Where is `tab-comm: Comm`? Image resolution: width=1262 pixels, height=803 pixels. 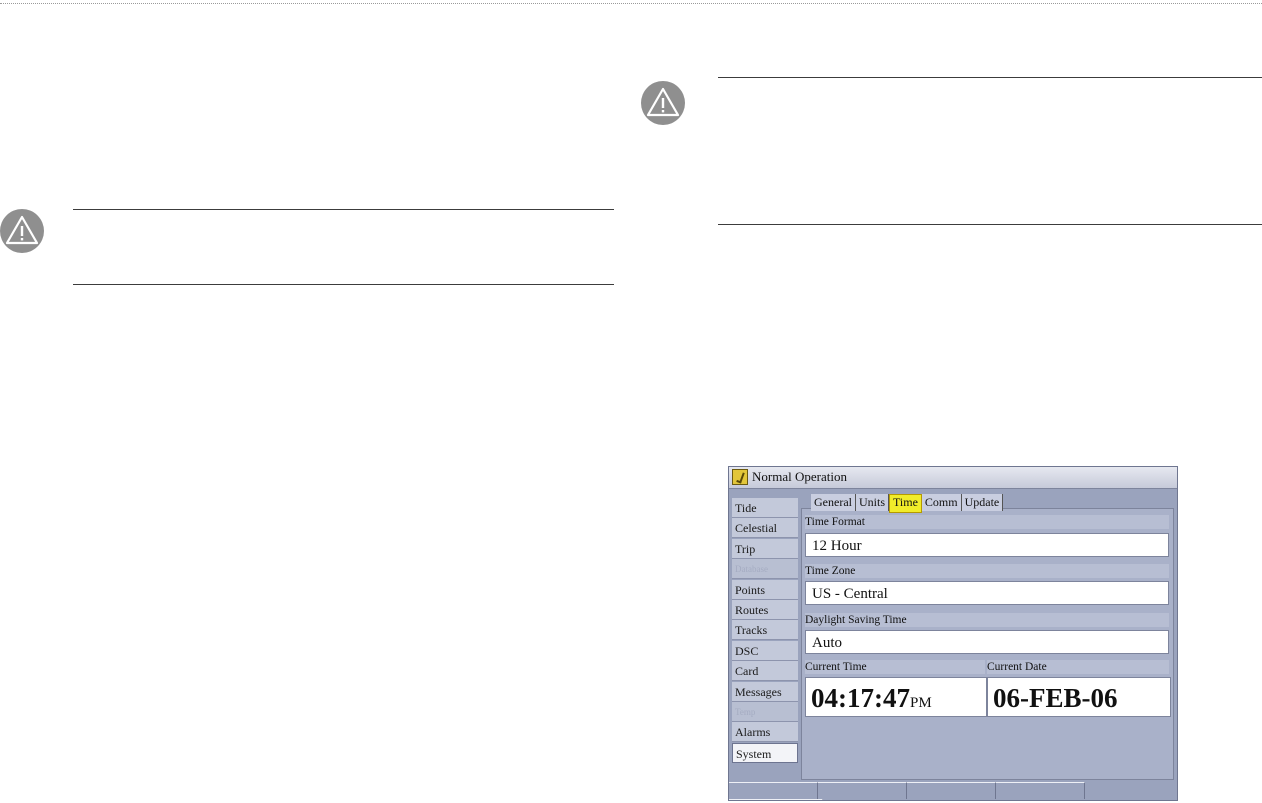 tab-comm: Comm is located at coordinates (941, 502).